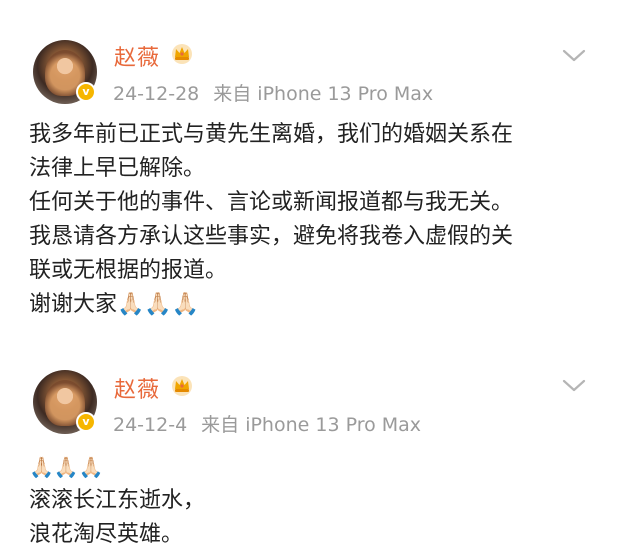 The height and width of the screenshot is (552, 640). I want to click on content-line: 浪花淘尽英雄。, so click(106, 534).